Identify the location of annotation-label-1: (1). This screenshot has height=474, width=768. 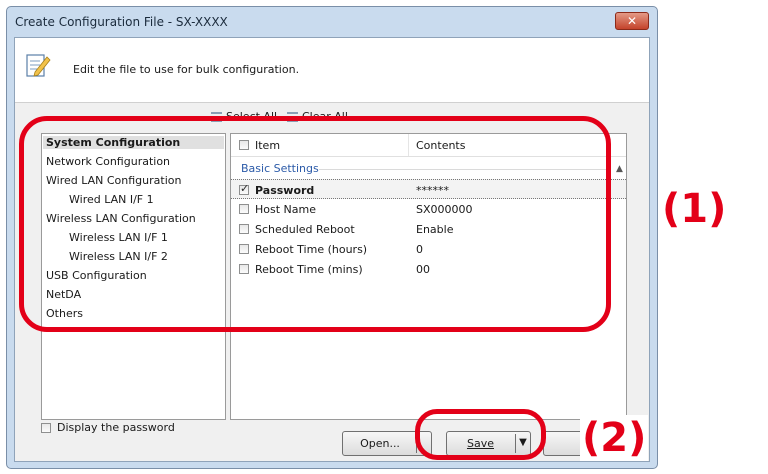
(694, 209).